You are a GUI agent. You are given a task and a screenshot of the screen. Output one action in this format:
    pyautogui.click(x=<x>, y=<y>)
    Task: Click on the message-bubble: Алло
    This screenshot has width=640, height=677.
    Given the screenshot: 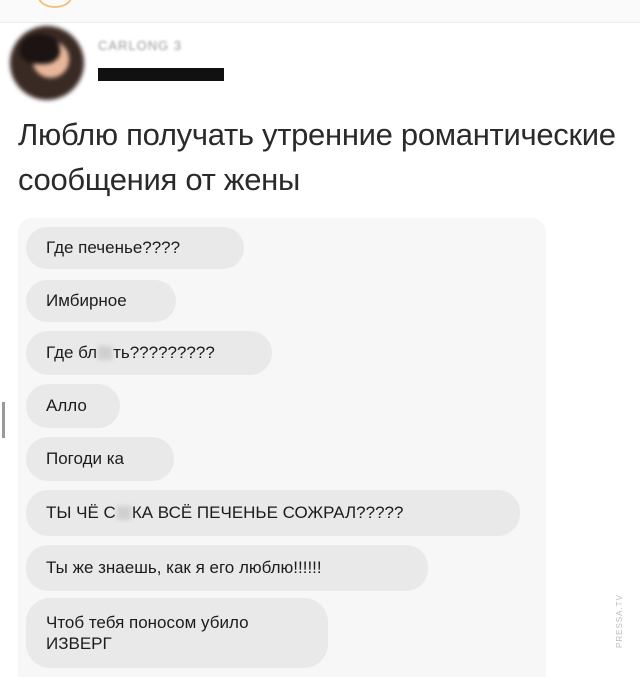 What is the action you would take?
    pyautogui.click(x=73, y=406)
    